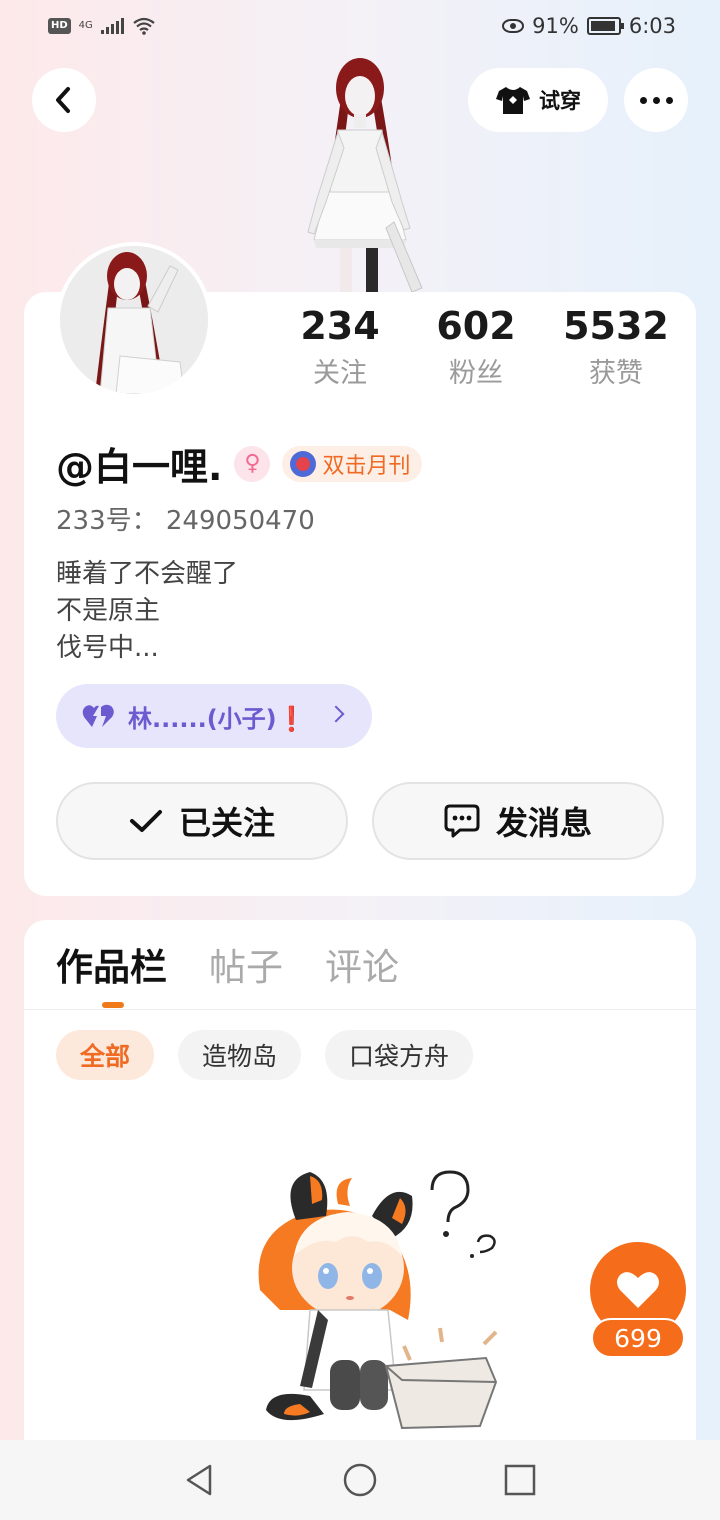 The image size is (720, 1520). I want to click on chat-bubble-icon, so click(462, 821).